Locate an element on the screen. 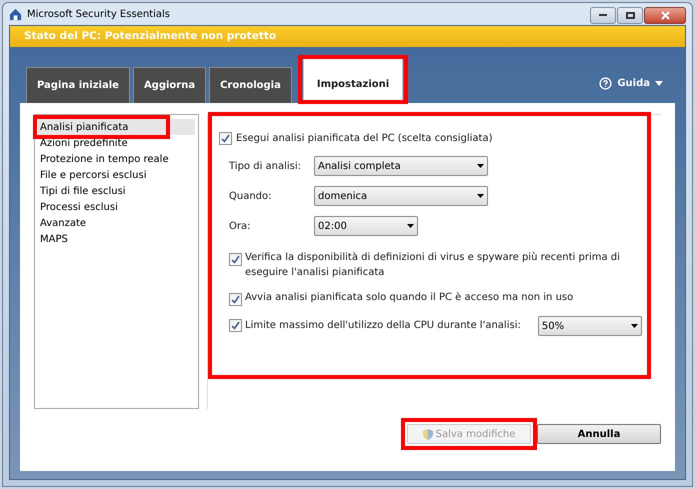 This screenshot has width=695, height=489. house-icon is located at coordinates (15, 14).